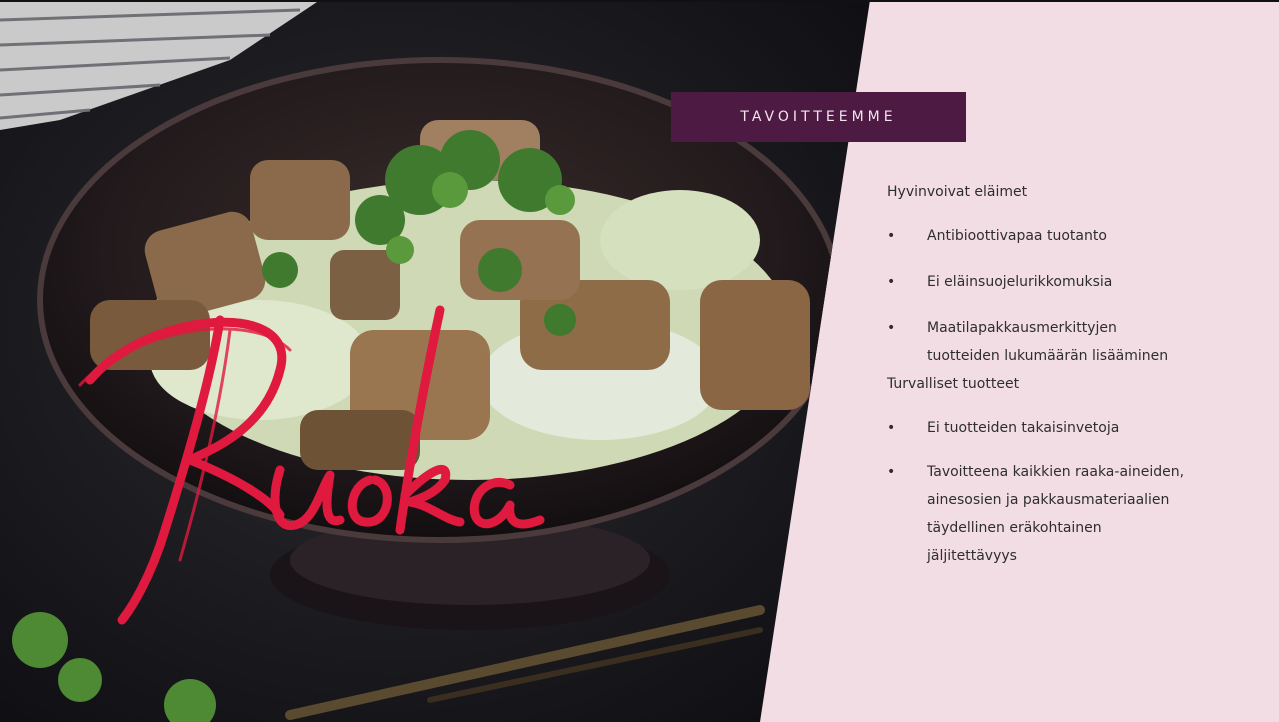 The width and height of the screenshot is (1279, 722). I want to click on list-item: • Ei eläinsuojelurikkomuksia, so click(1072, 282).